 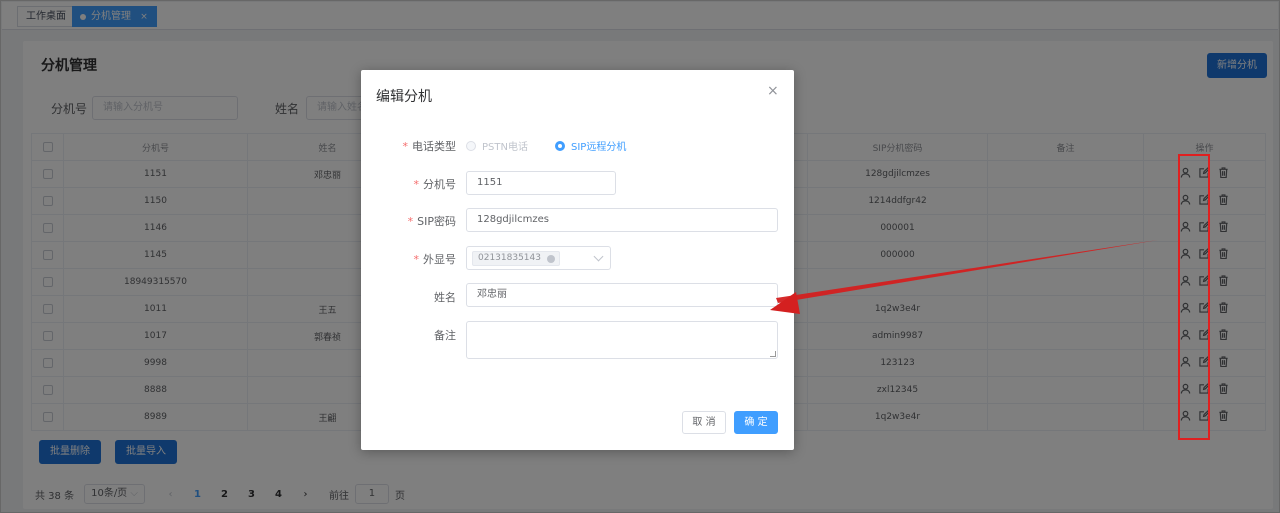 I want to click on remark-field-label: 备注, so click(x=445, y=335).